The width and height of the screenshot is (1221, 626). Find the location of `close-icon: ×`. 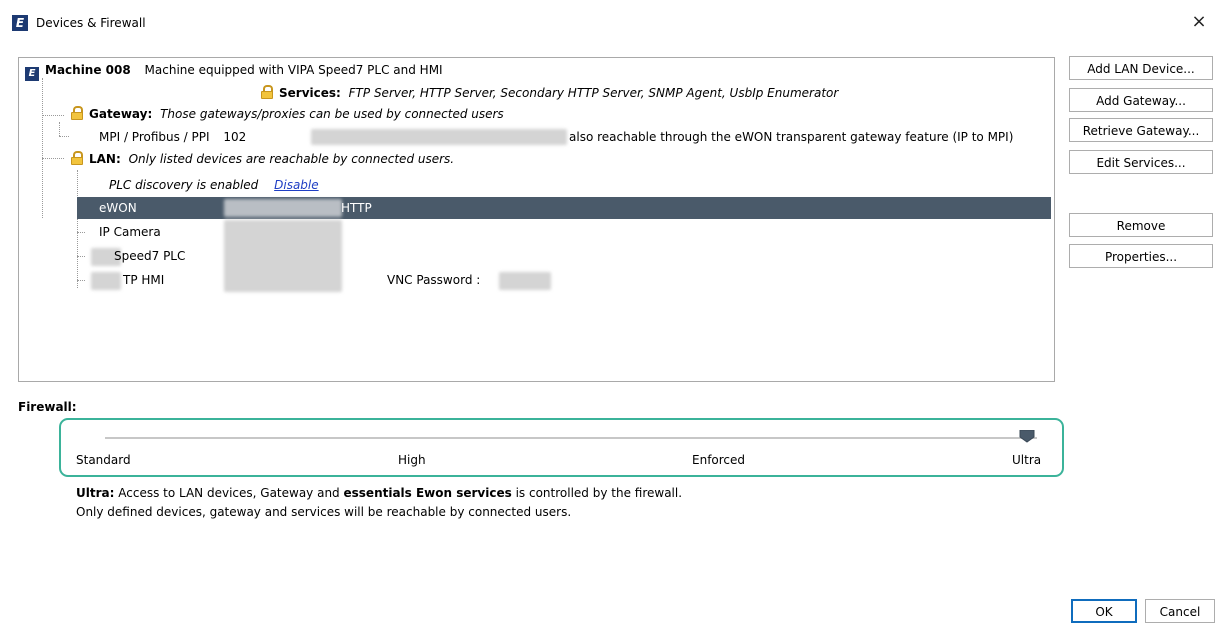

close-icon: × is located at coordinates (1199, 22).